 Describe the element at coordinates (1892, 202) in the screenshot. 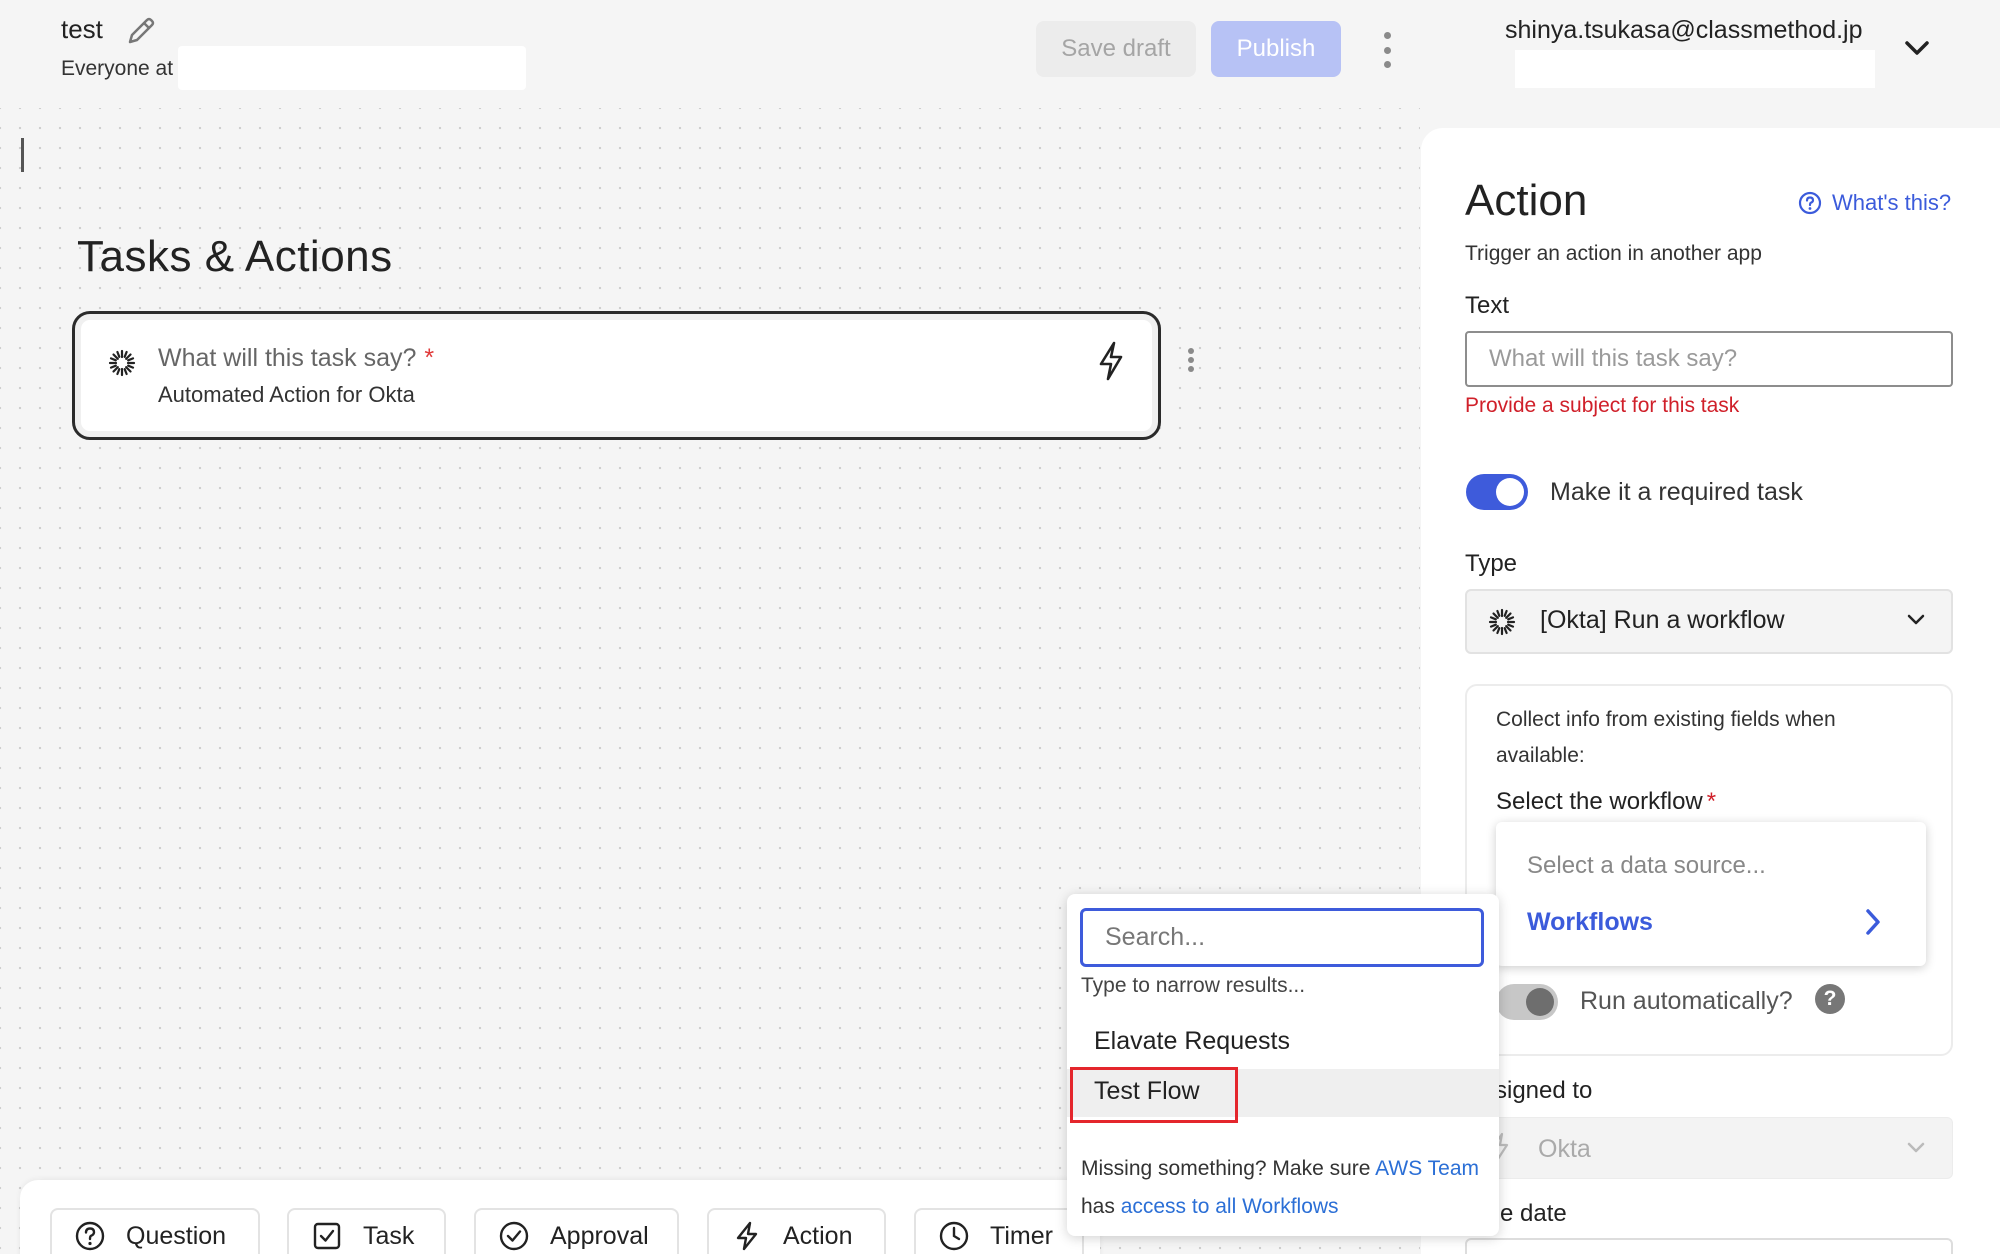

I see `whats-this-label: What's this?` at that location.